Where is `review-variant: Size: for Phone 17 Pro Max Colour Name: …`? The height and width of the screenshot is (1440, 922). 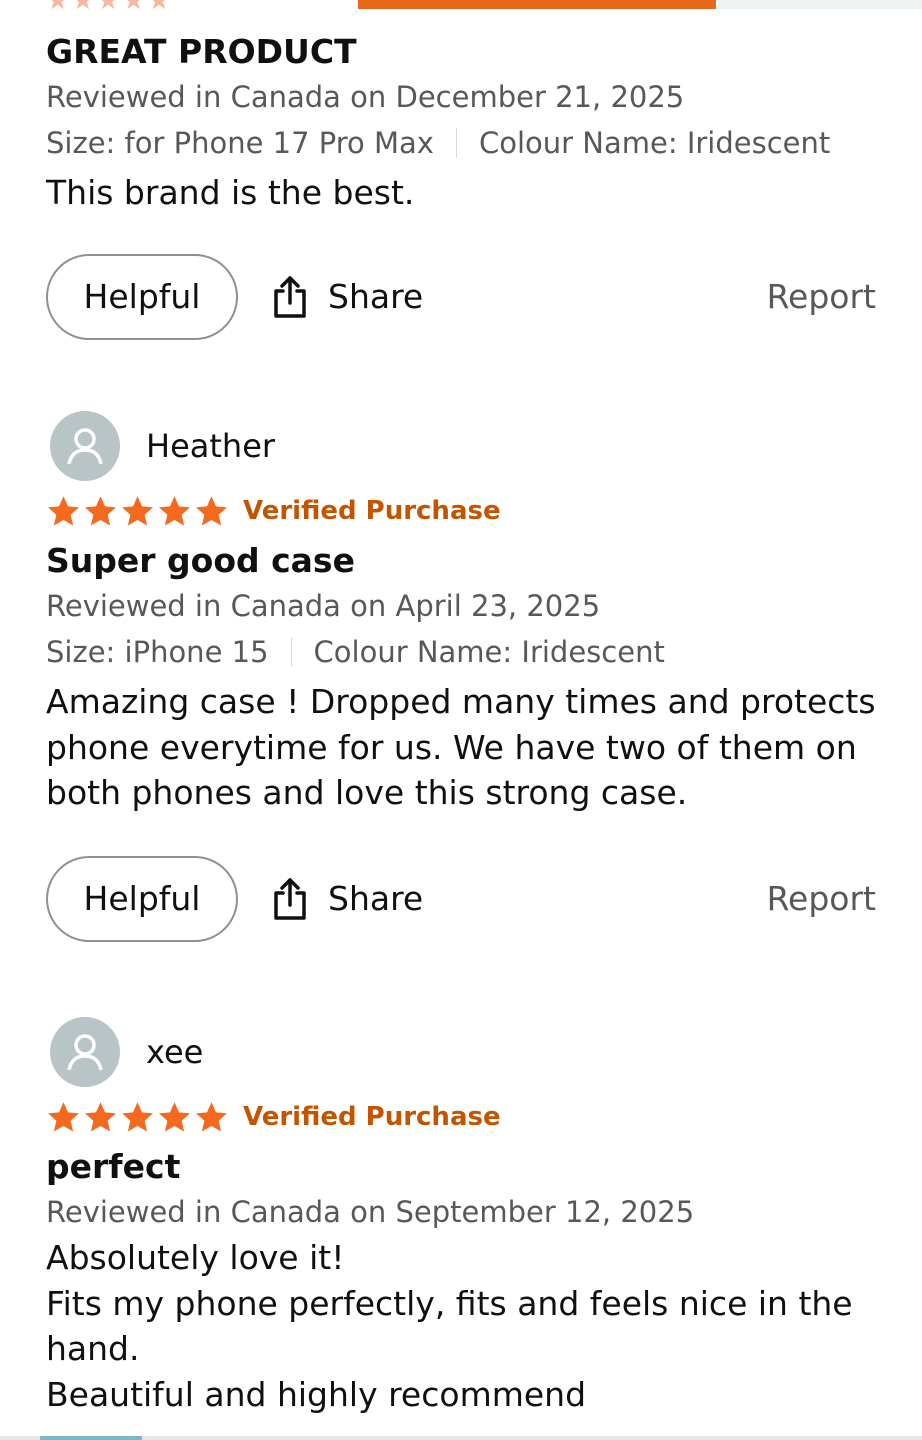
review-variant: Size: for Phone 17 Pro Max Colour Name: … is located at coordinates (466, 143).